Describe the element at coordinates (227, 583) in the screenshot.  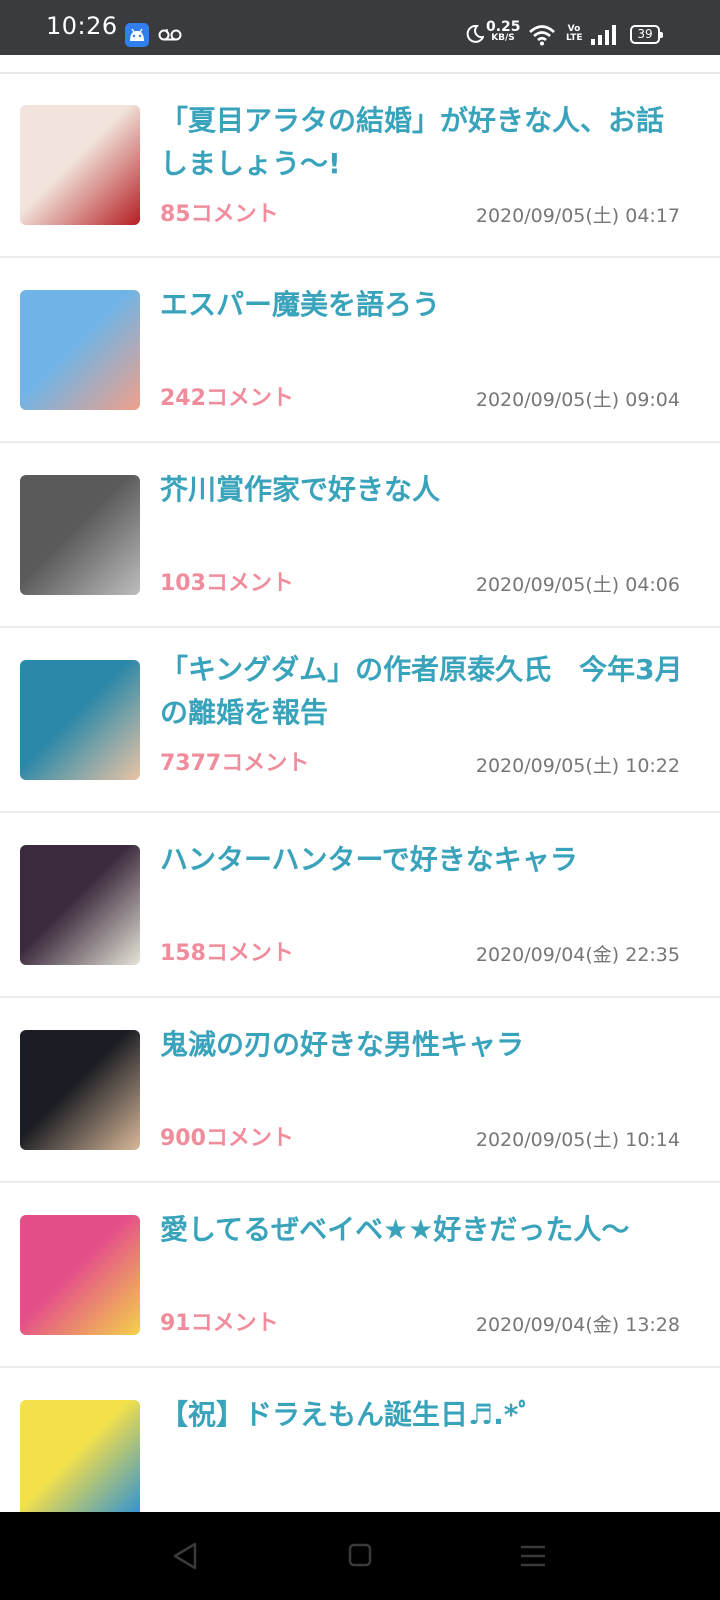
I see `comment-count: 103コメント` at that location.